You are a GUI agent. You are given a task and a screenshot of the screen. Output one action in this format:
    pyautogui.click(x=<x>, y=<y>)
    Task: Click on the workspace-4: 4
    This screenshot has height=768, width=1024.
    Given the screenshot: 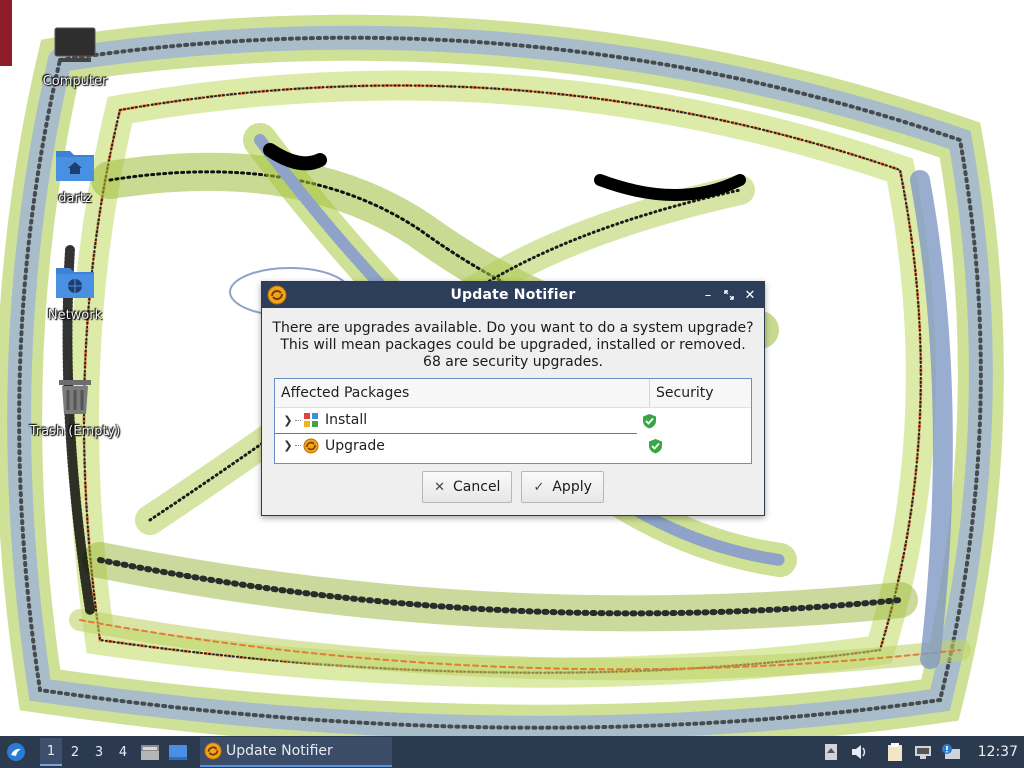 What is the action you would take?
    pyautogui.click(x=123, y=752)
    